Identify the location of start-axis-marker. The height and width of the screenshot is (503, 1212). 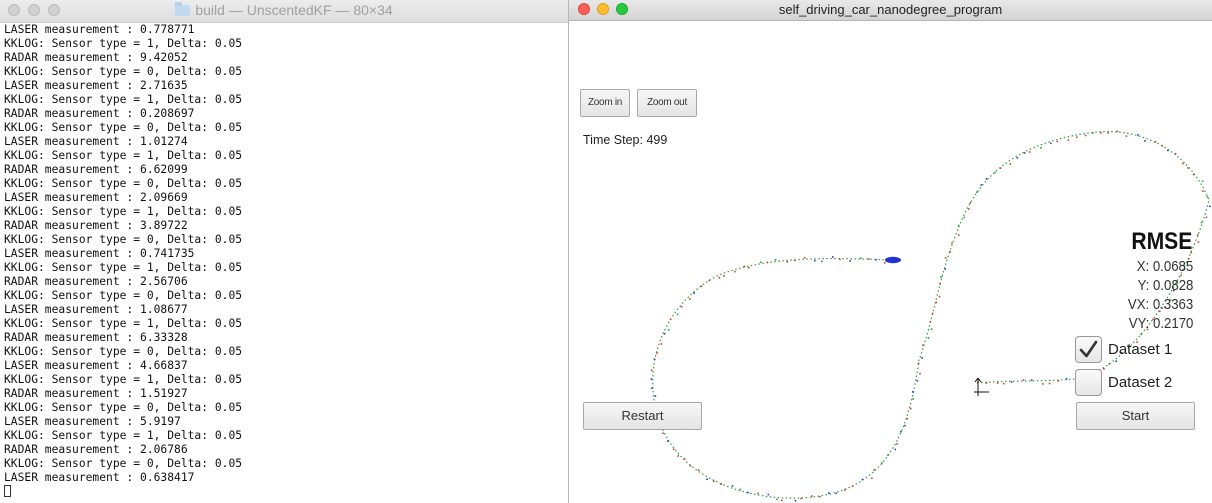
(981, 386).